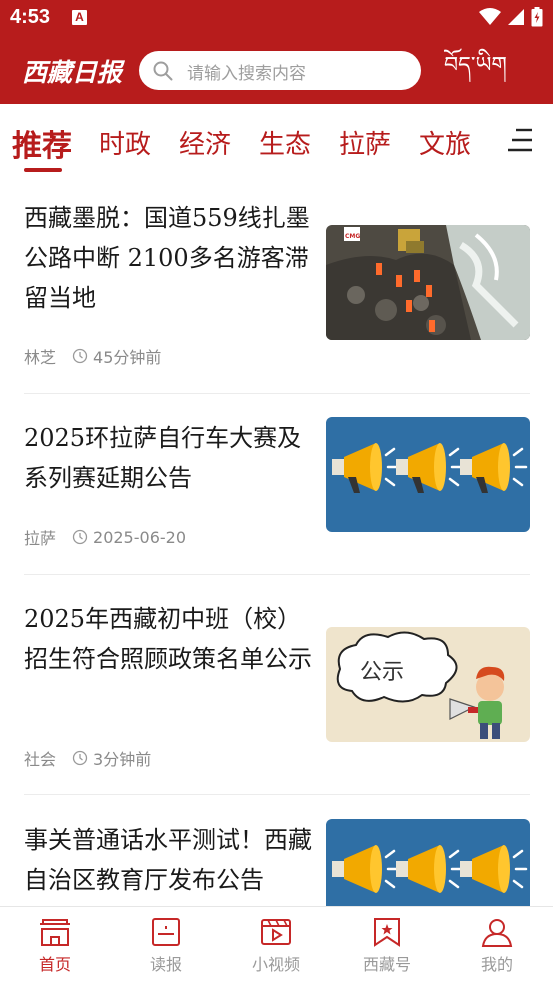  I want to click on video-icon, so click(276, 932).